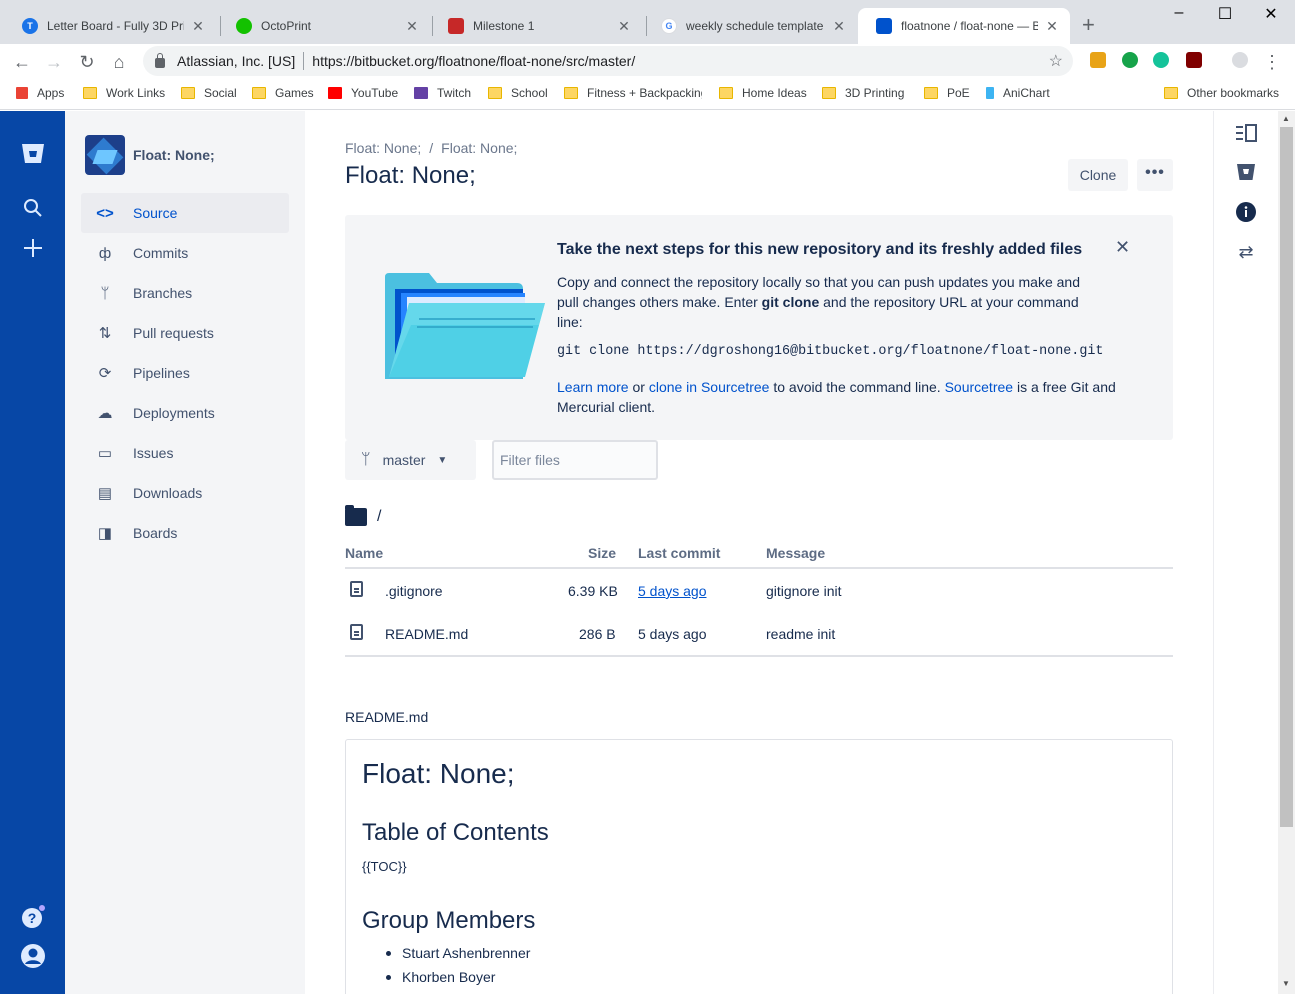  What do you see at coordinates (364, 553) in the screenshot?
I see `column-name: Name` at bounding box center [364, 553].